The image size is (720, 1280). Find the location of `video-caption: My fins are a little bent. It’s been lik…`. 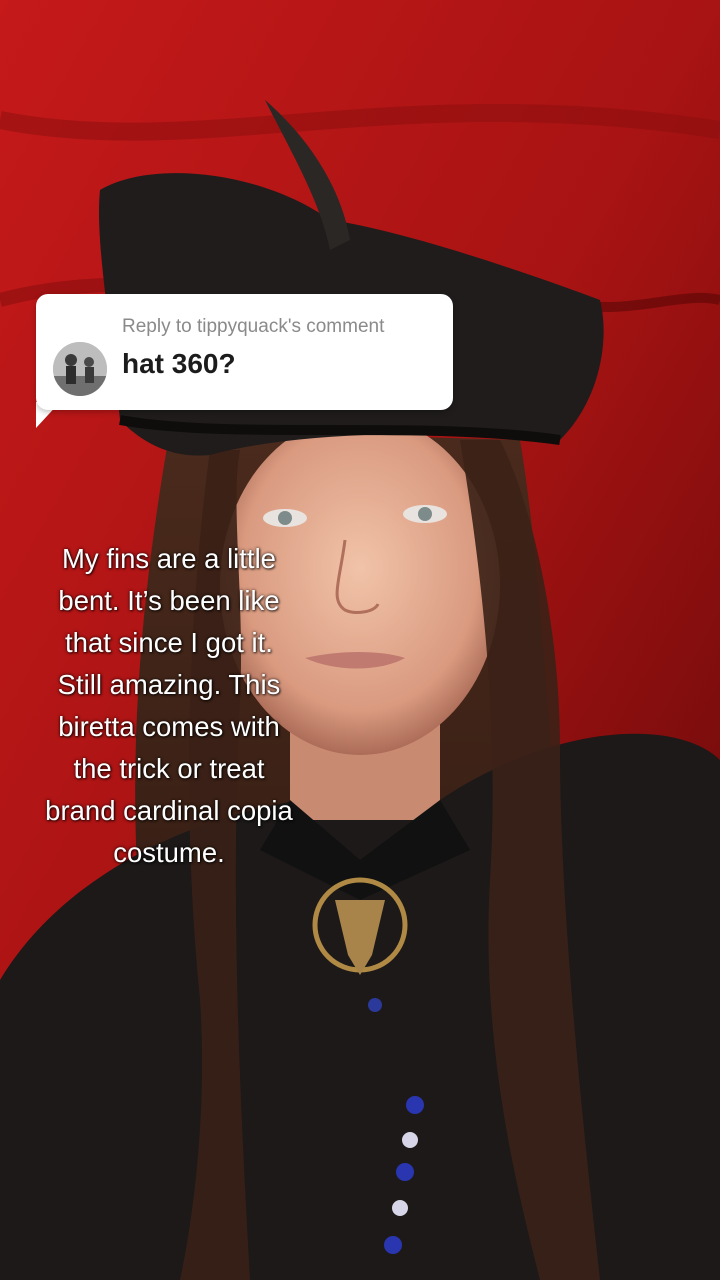

video-caption: My fins are a little bent. It’s been lik… is located at coordinates (169, 706).